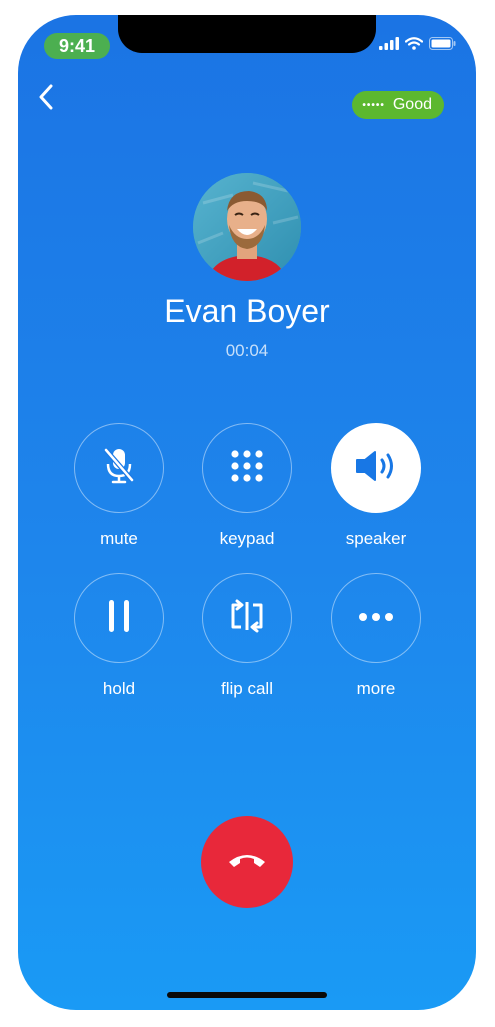 This screenshot has width=495, height=1027. What do you see at coordinates (376, 538) in the screenshot?
I see `speaker-label: speaker` at bounding box center [376, 538].